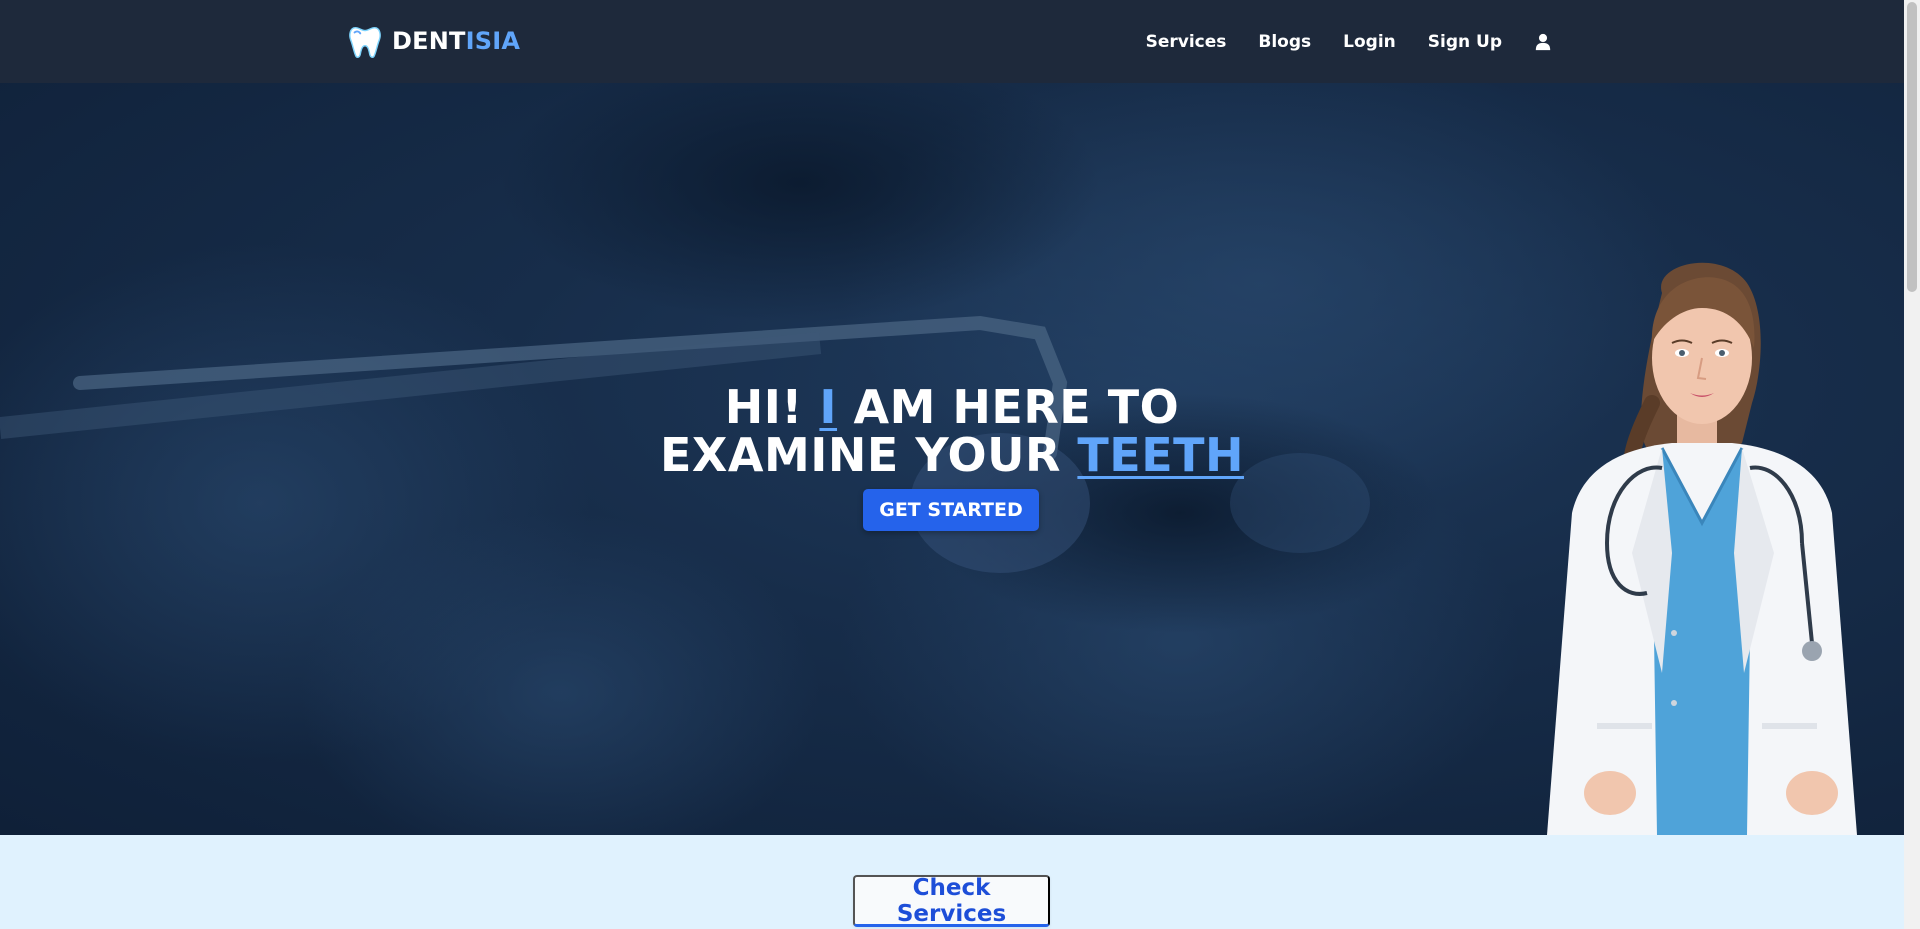 The width and height of the screenshot is (1920, 929). I want to click on hero-line1-start: HI!, so click(772, 407).